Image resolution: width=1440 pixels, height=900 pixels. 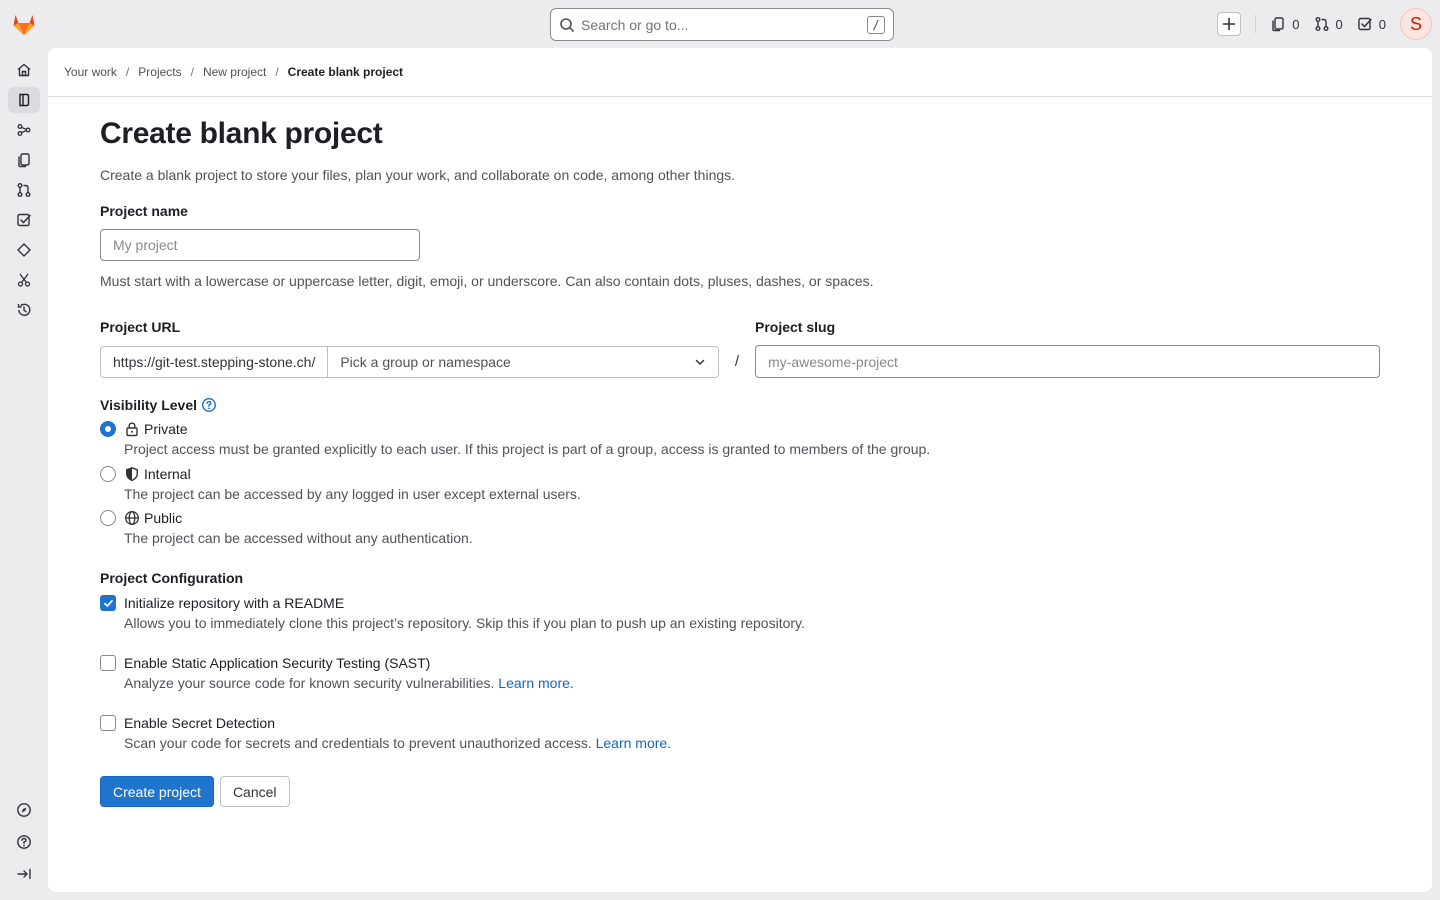 What do you see at coordinates (1285, 24) in the screenshot?
I see `issues-counter-button: 0` at bounding box center [1285, 24].